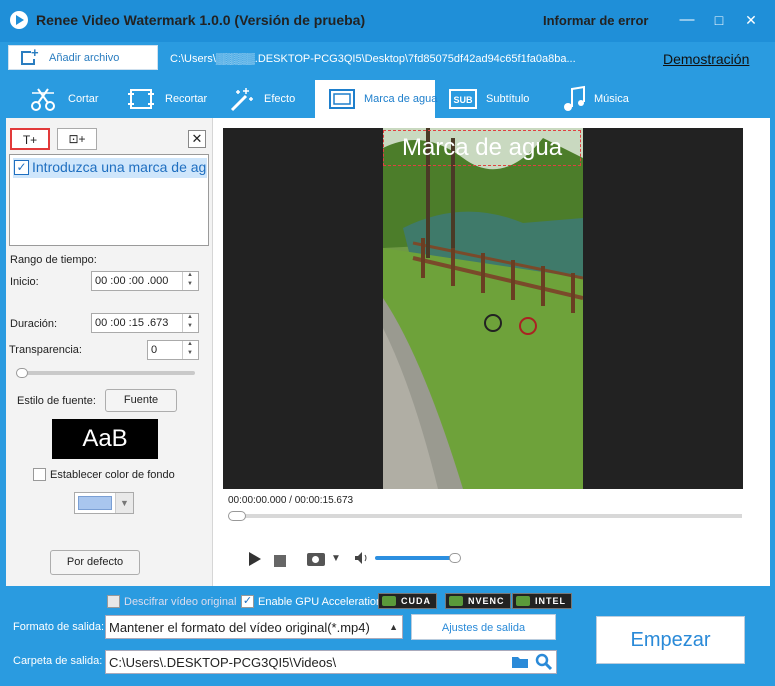  What do you see at coordinates (687, 20) in the screenshot?
I see `minimize-button: —` at bounding box center [687, 20].